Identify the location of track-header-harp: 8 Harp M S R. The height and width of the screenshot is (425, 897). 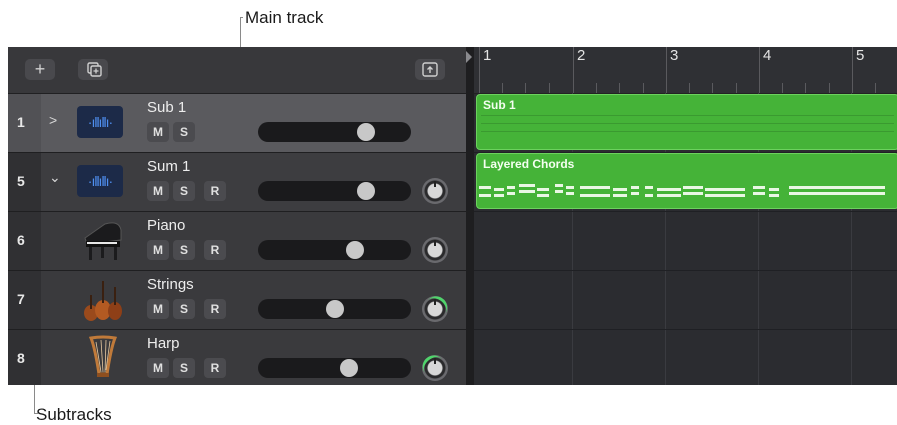
(237, 357).